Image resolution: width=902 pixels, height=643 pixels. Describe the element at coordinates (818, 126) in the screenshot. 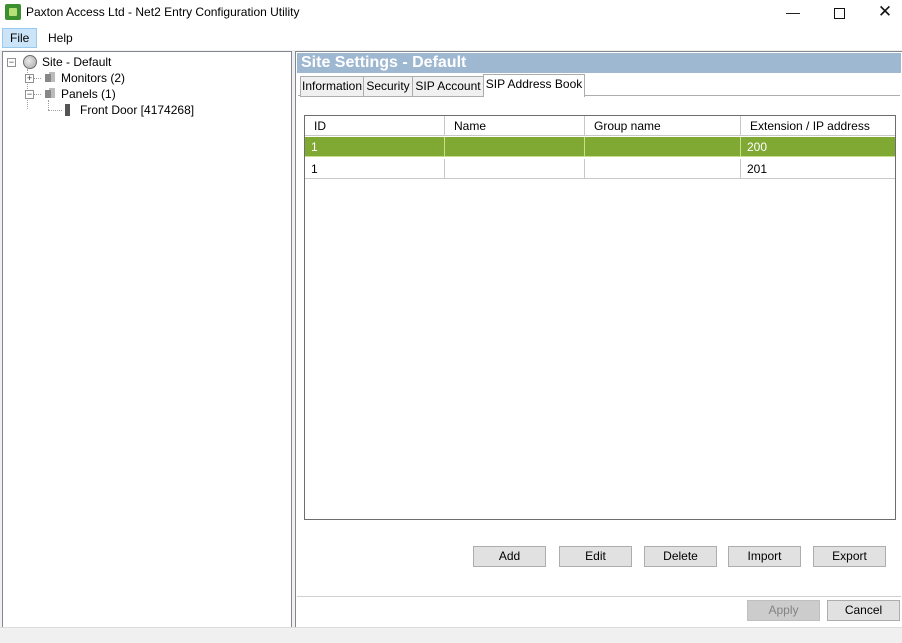

I see `column-header-extension: Extension / IP address` at that location.